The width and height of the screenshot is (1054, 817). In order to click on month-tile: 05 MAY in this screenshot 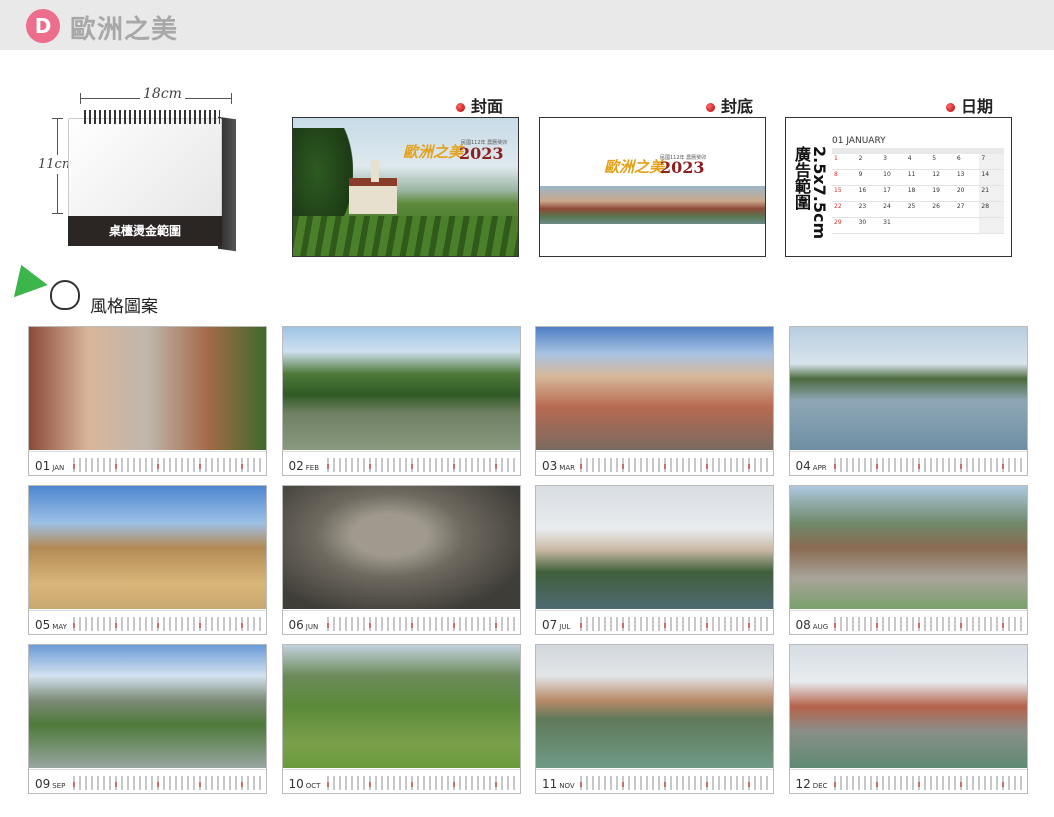, I will do `click(147, 560)`.